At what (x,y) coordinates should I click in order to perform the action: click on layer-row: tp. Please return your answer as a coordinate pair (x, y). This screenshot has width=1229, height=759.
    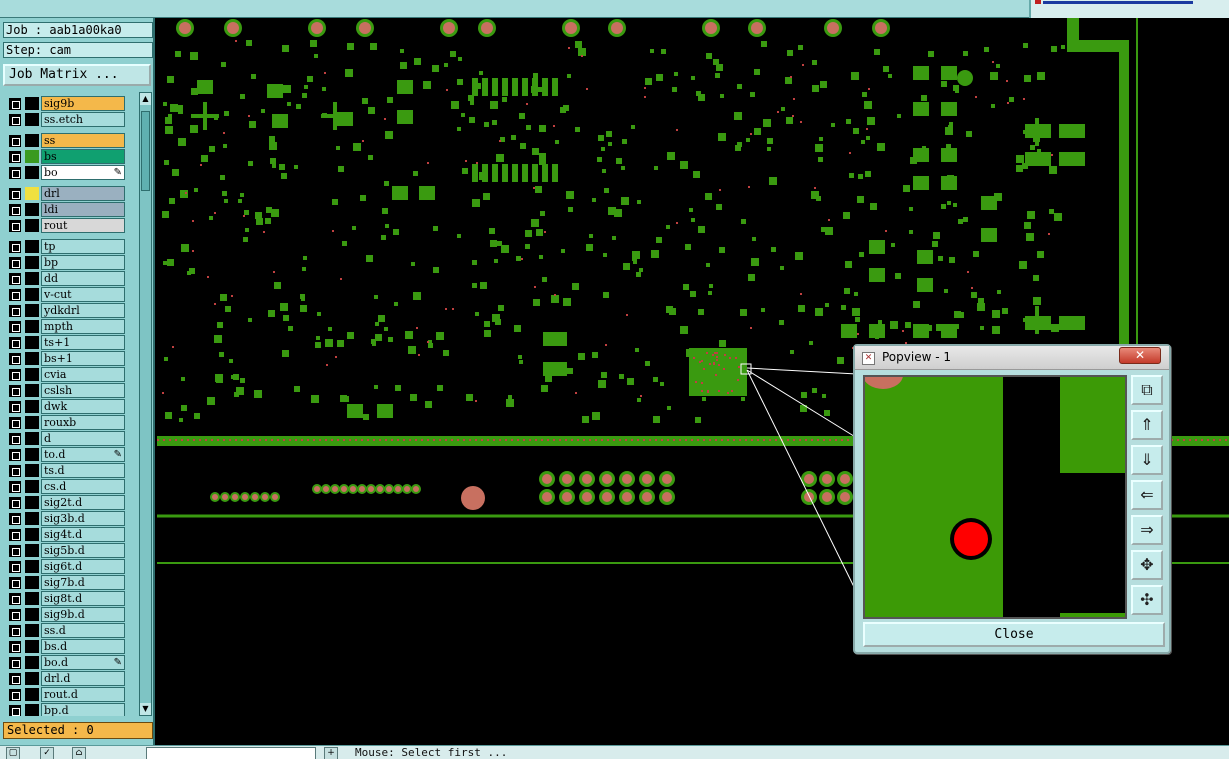
    Looking at the image, I should click on (69, 246).